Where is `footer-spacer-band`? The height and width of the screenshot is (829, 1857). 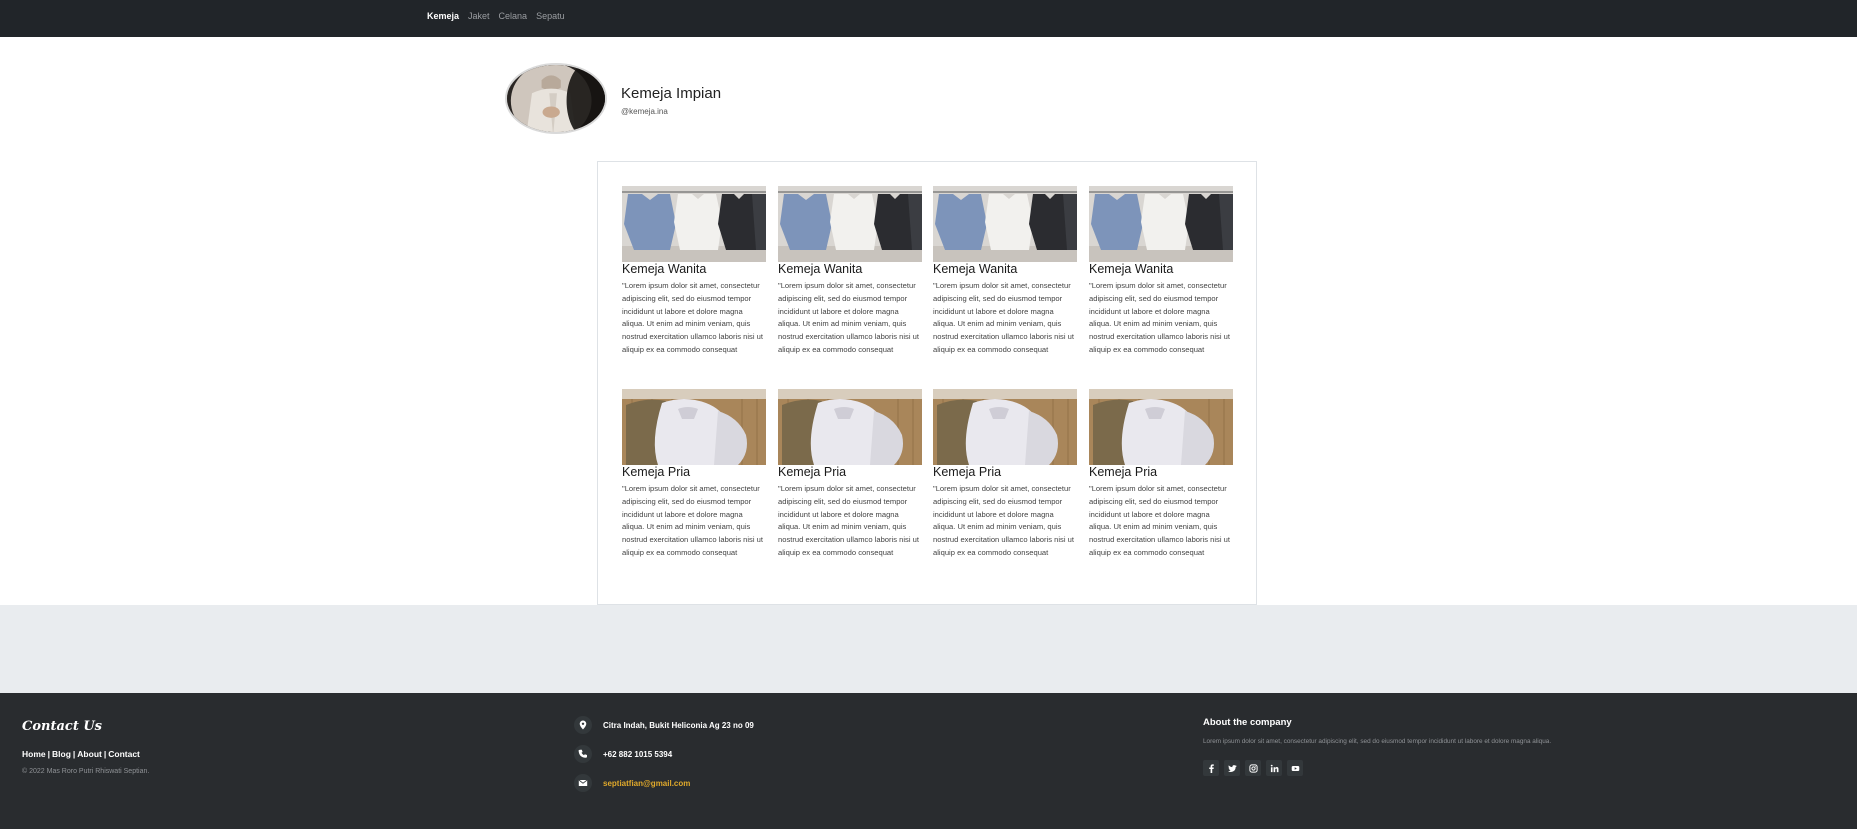 footer-spacer-band is located at coordinates (928, 649).